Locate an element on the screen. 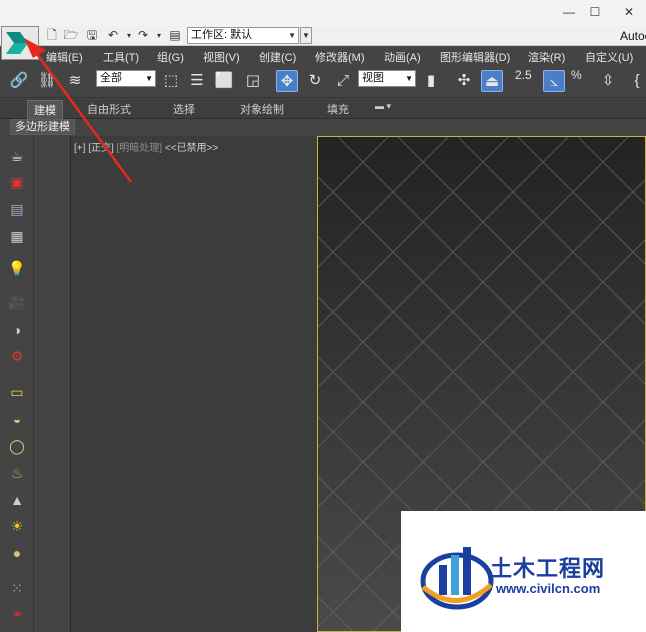 This screenshot has width=646, height=632. tab-polygon-modeling: 多边形建模 is located at coordinates (42, 127).